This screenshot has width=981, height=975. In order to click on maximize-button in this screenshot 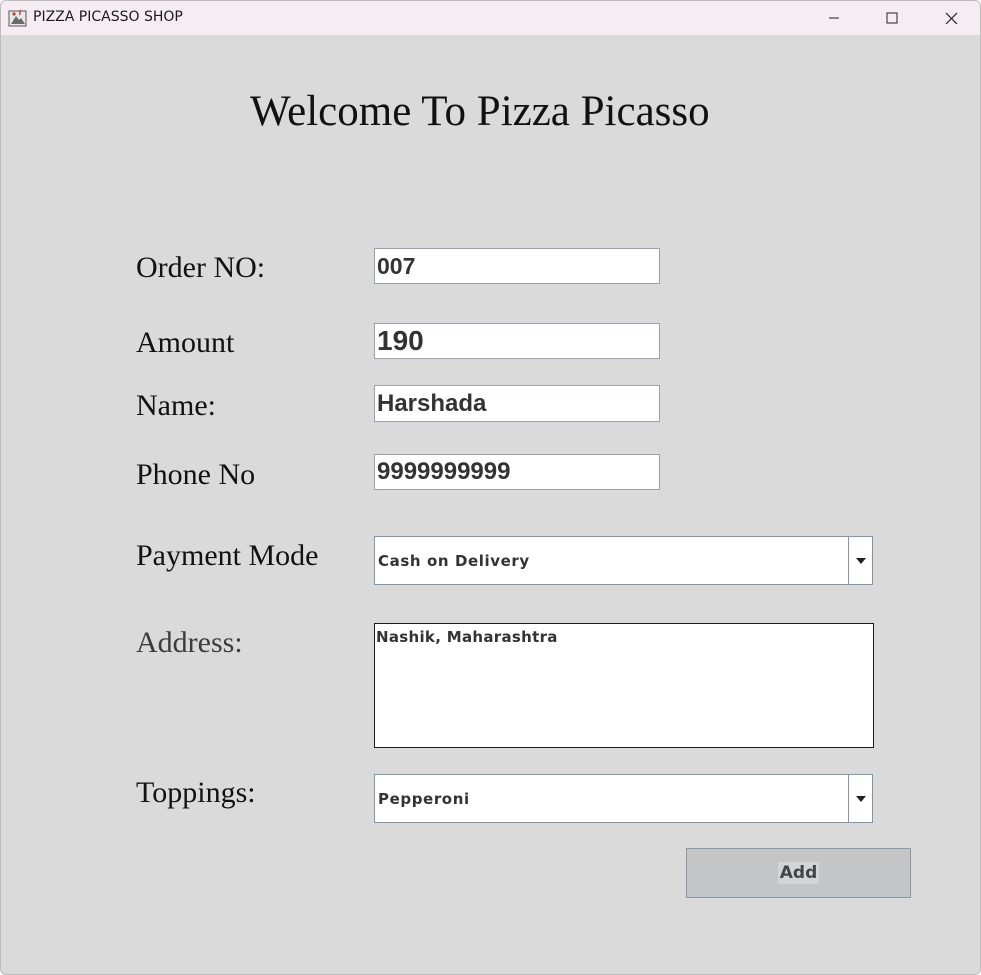, I will do `click(892, 18)`.